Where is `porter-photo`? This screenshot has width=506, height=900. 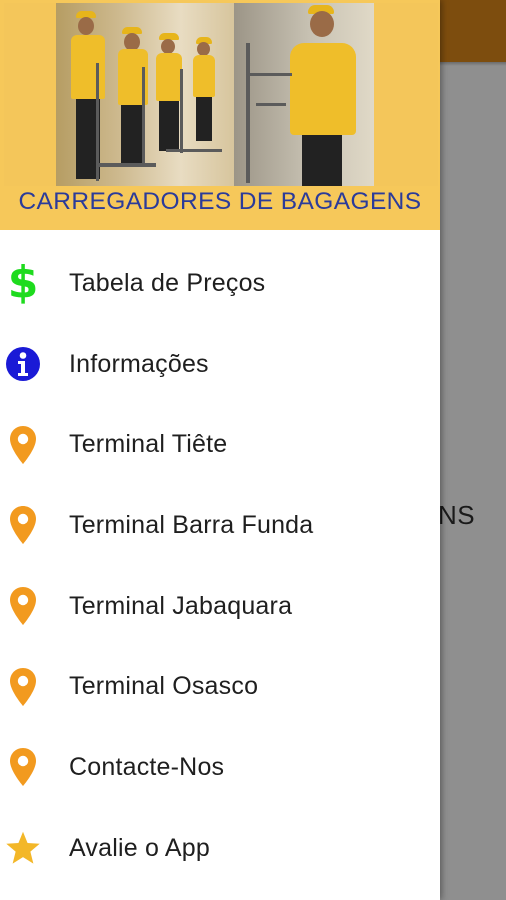
porter-photo is located at coordinates (304, 94).